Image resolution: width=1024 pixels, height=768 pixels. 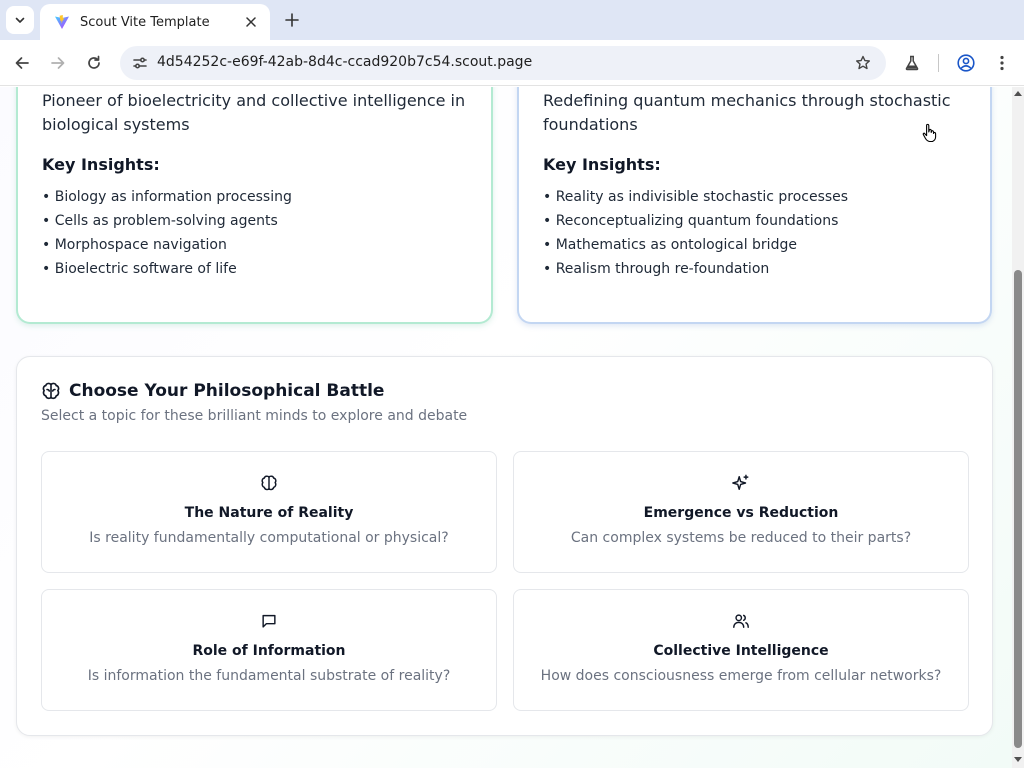 I want to click on profile-button, so click(x=966, y=63).